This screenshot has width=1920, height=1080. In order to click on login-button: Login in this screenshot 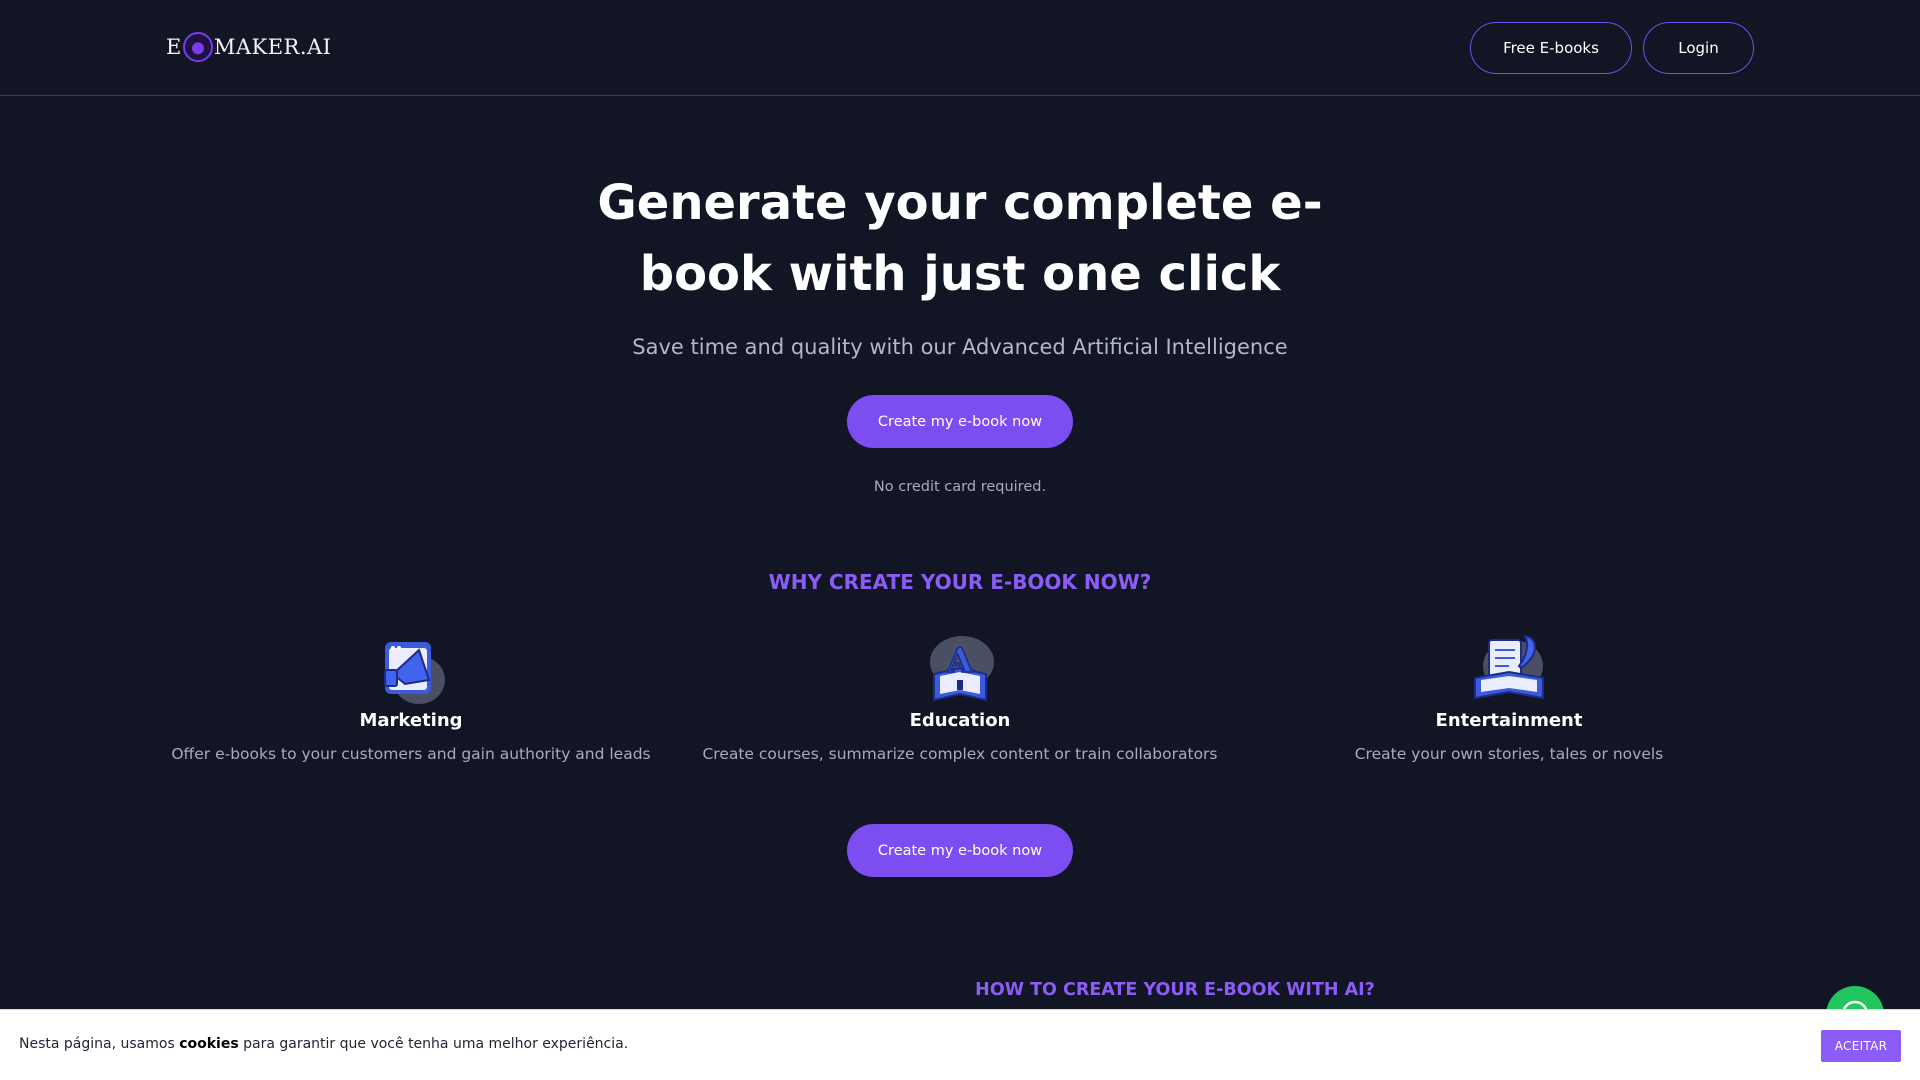, I will do `click(1698, 48)`.